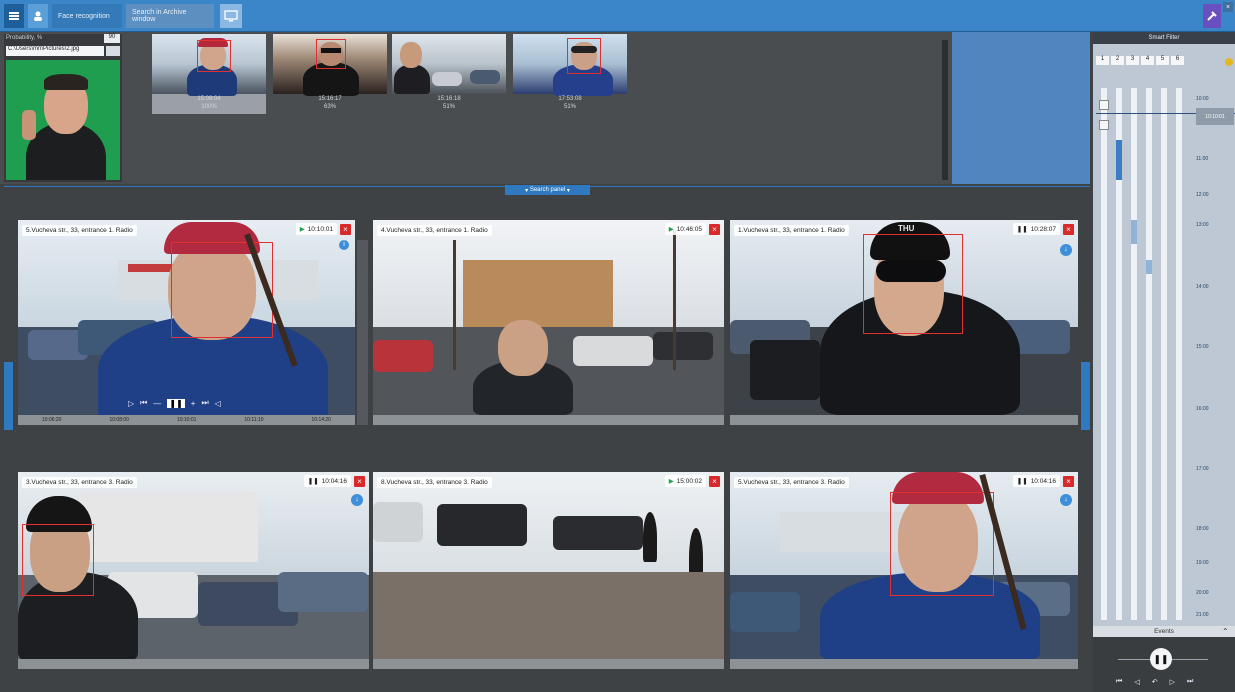  Describe the element at coordinates (1132, 60) in the screenshot. I see `column-header: 3` at that location.